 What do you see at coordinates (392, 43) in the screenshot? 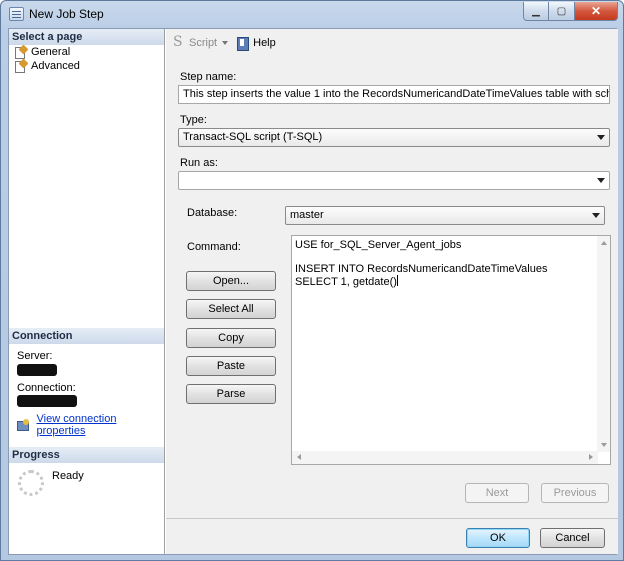
I see `toolbar: Script Help` at bounding box center [392, 43].